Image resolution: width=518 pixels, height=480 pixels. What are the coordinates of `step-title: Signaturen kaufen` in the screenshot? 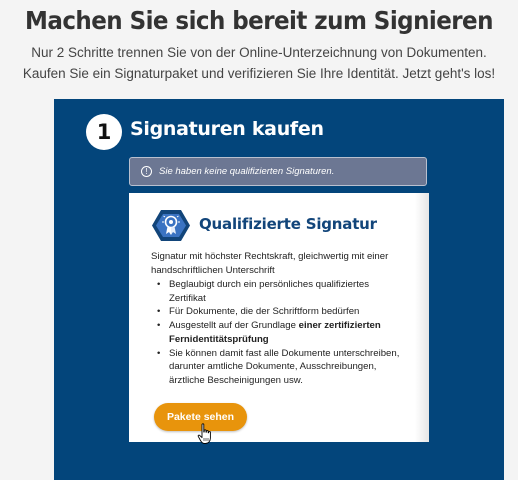 It's located at (227, 129).